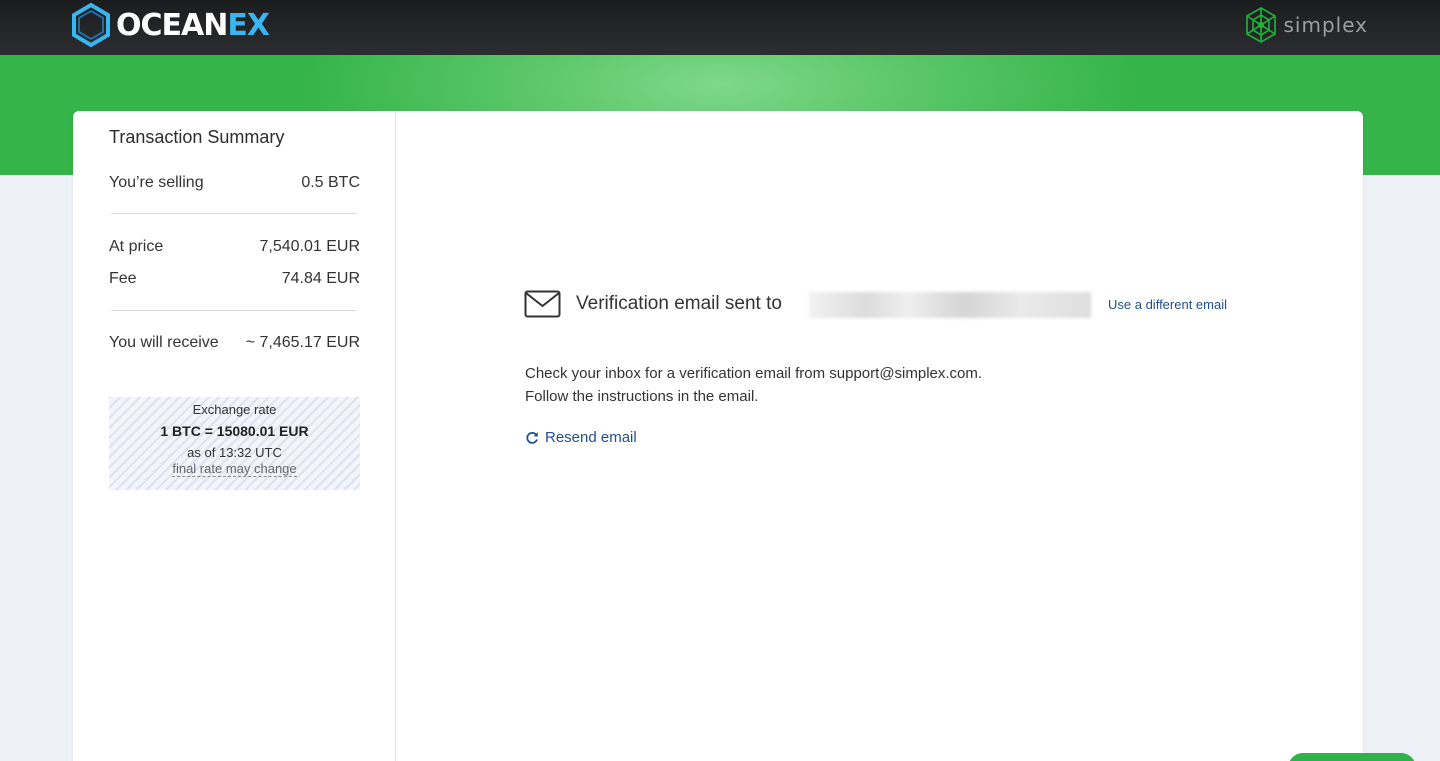  Describe the element at coordinates (123, 278) in the screenshot. I see `fee-label: Fee` at that location.